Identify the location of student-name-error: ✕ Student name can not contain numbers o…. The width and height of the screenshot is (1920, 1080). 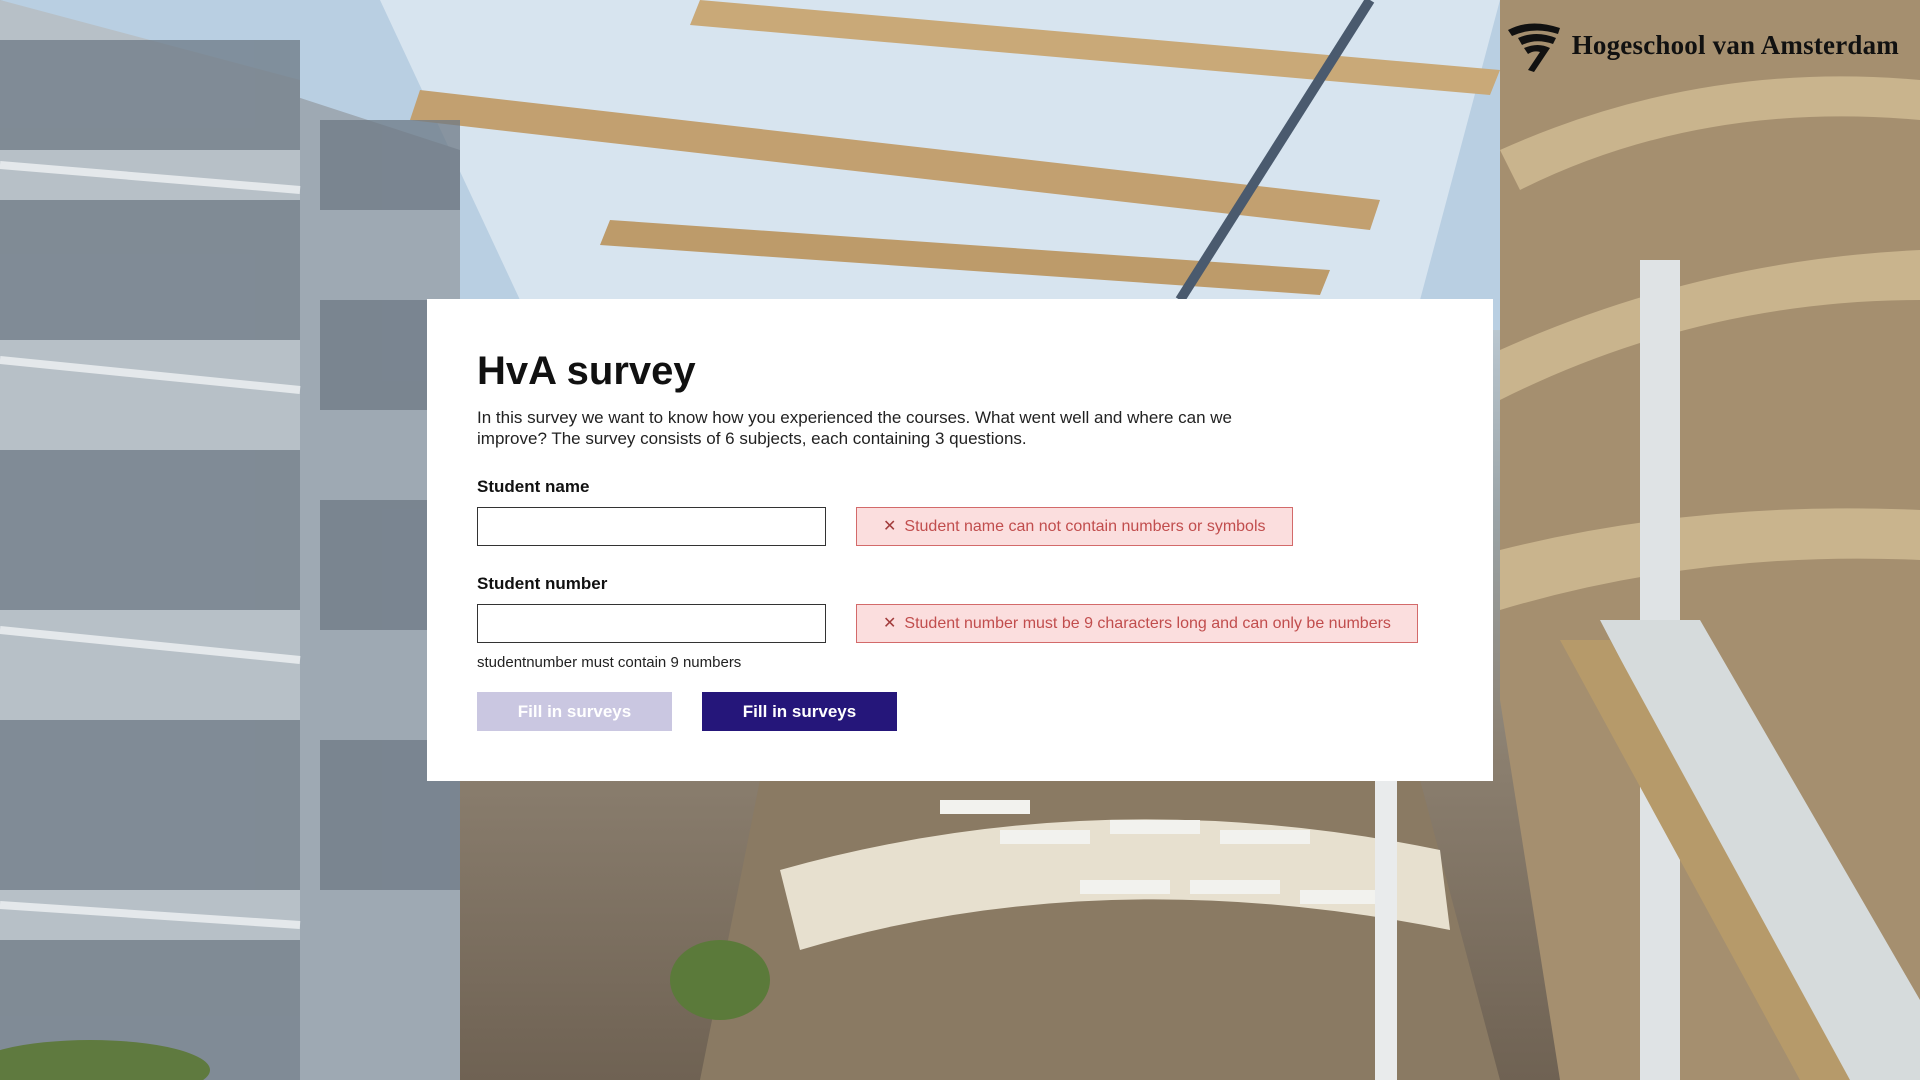
(1074, 526).